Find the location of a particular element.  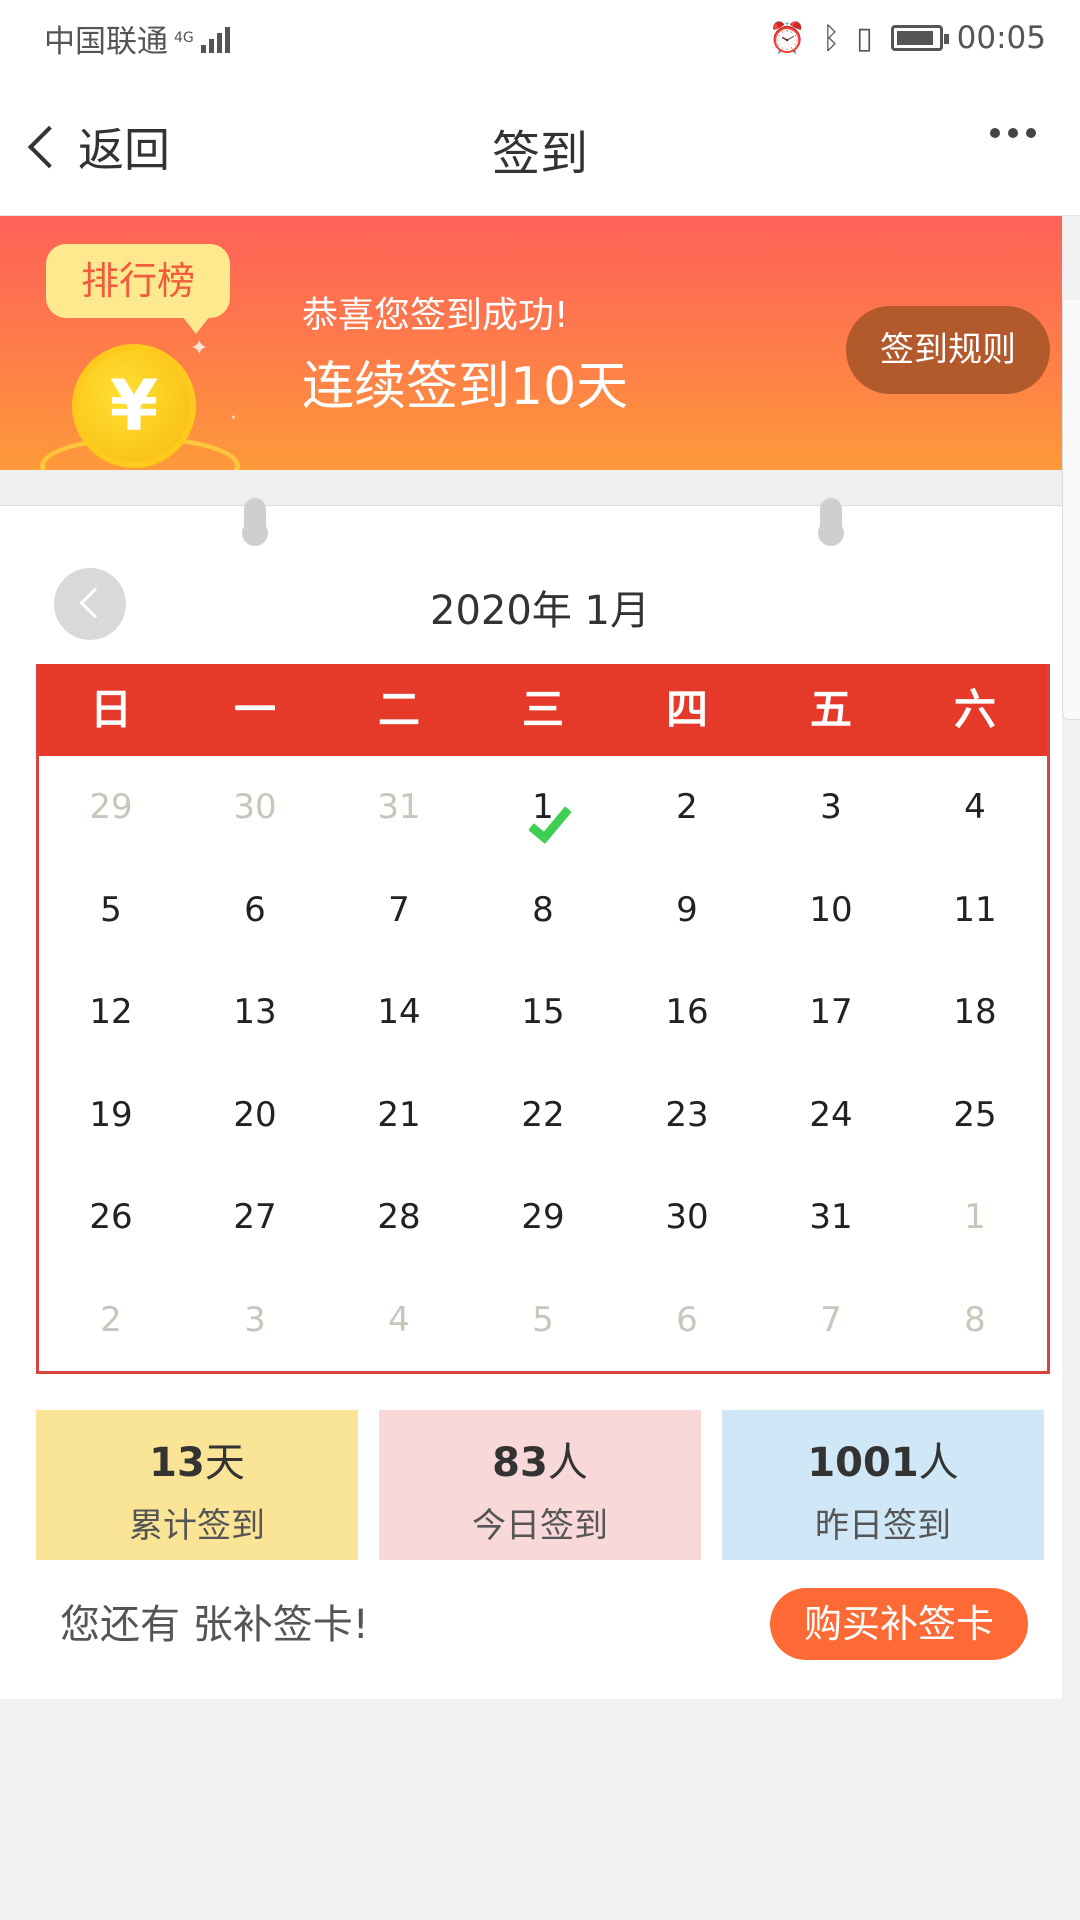

day-number: 15 is located at coordinates (543, 1012).